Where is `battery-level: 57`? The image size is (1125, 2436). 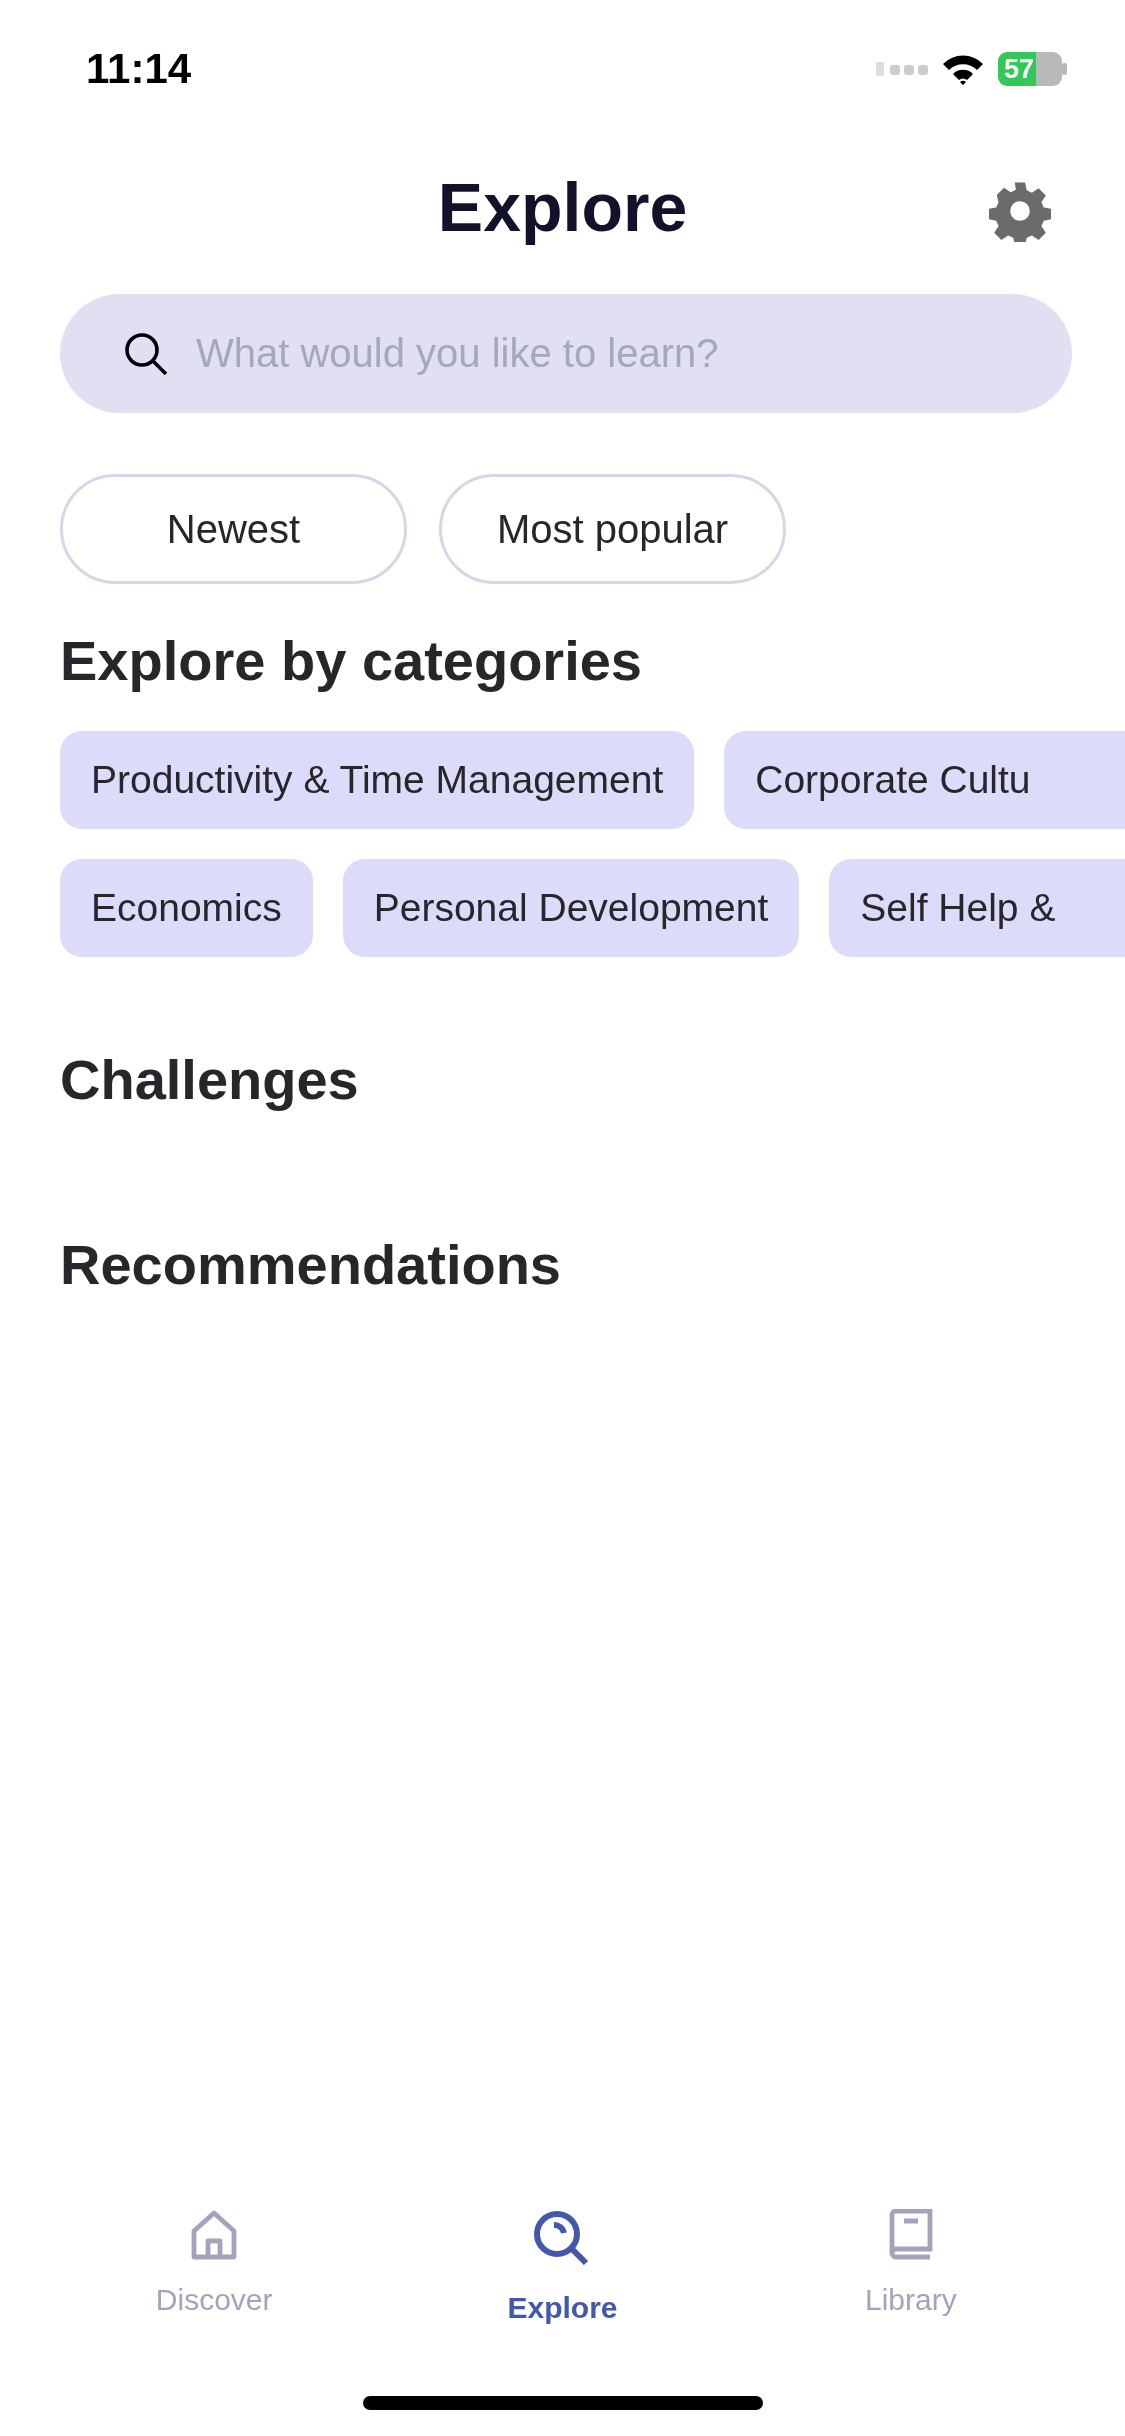 battery-level: 57 is located at coordinates (1030, 69).